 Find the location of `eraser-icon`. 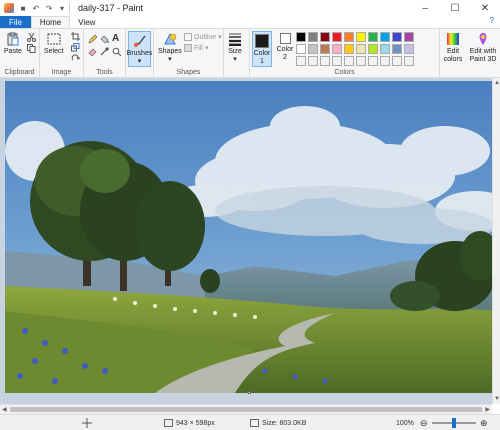

eraser-icon is located at coordinates (92, 51).